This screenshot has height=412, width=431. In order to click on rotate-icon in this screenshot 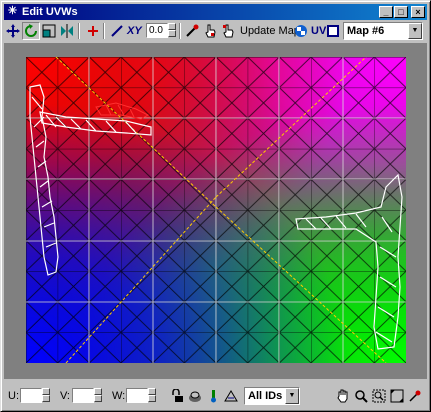, I will do `click(31, 30)`.